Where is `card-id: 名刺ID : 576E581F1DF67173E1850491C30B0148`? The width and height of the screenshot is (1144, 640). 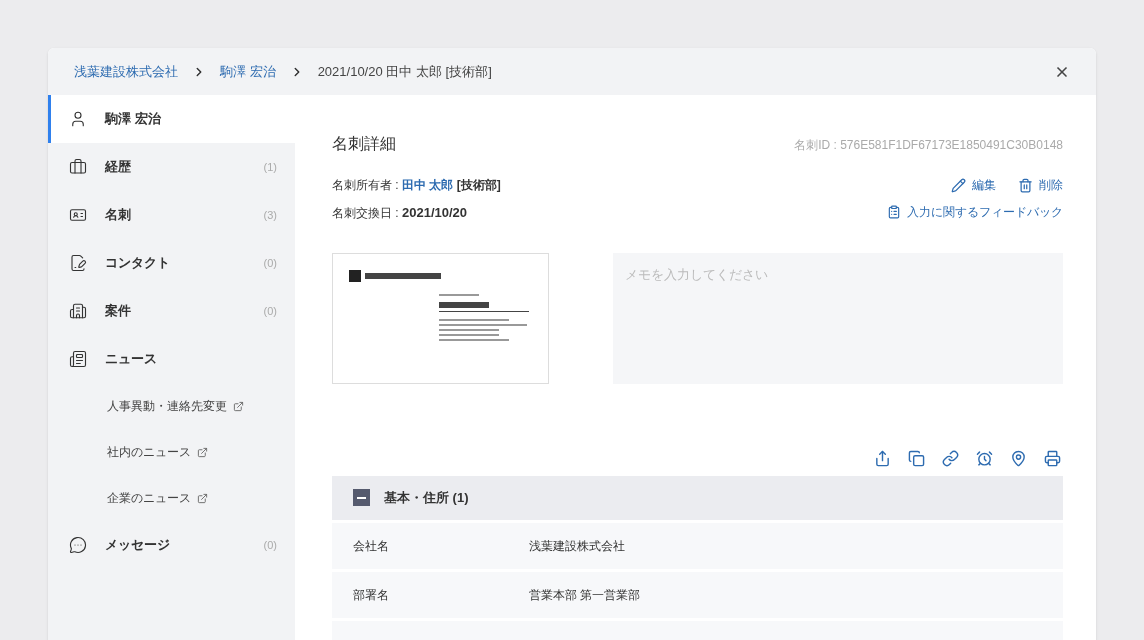 card-id: 名刺ID : 576E581F1DF67173E1850491C30B0148 is located at coordinates (928, 145).